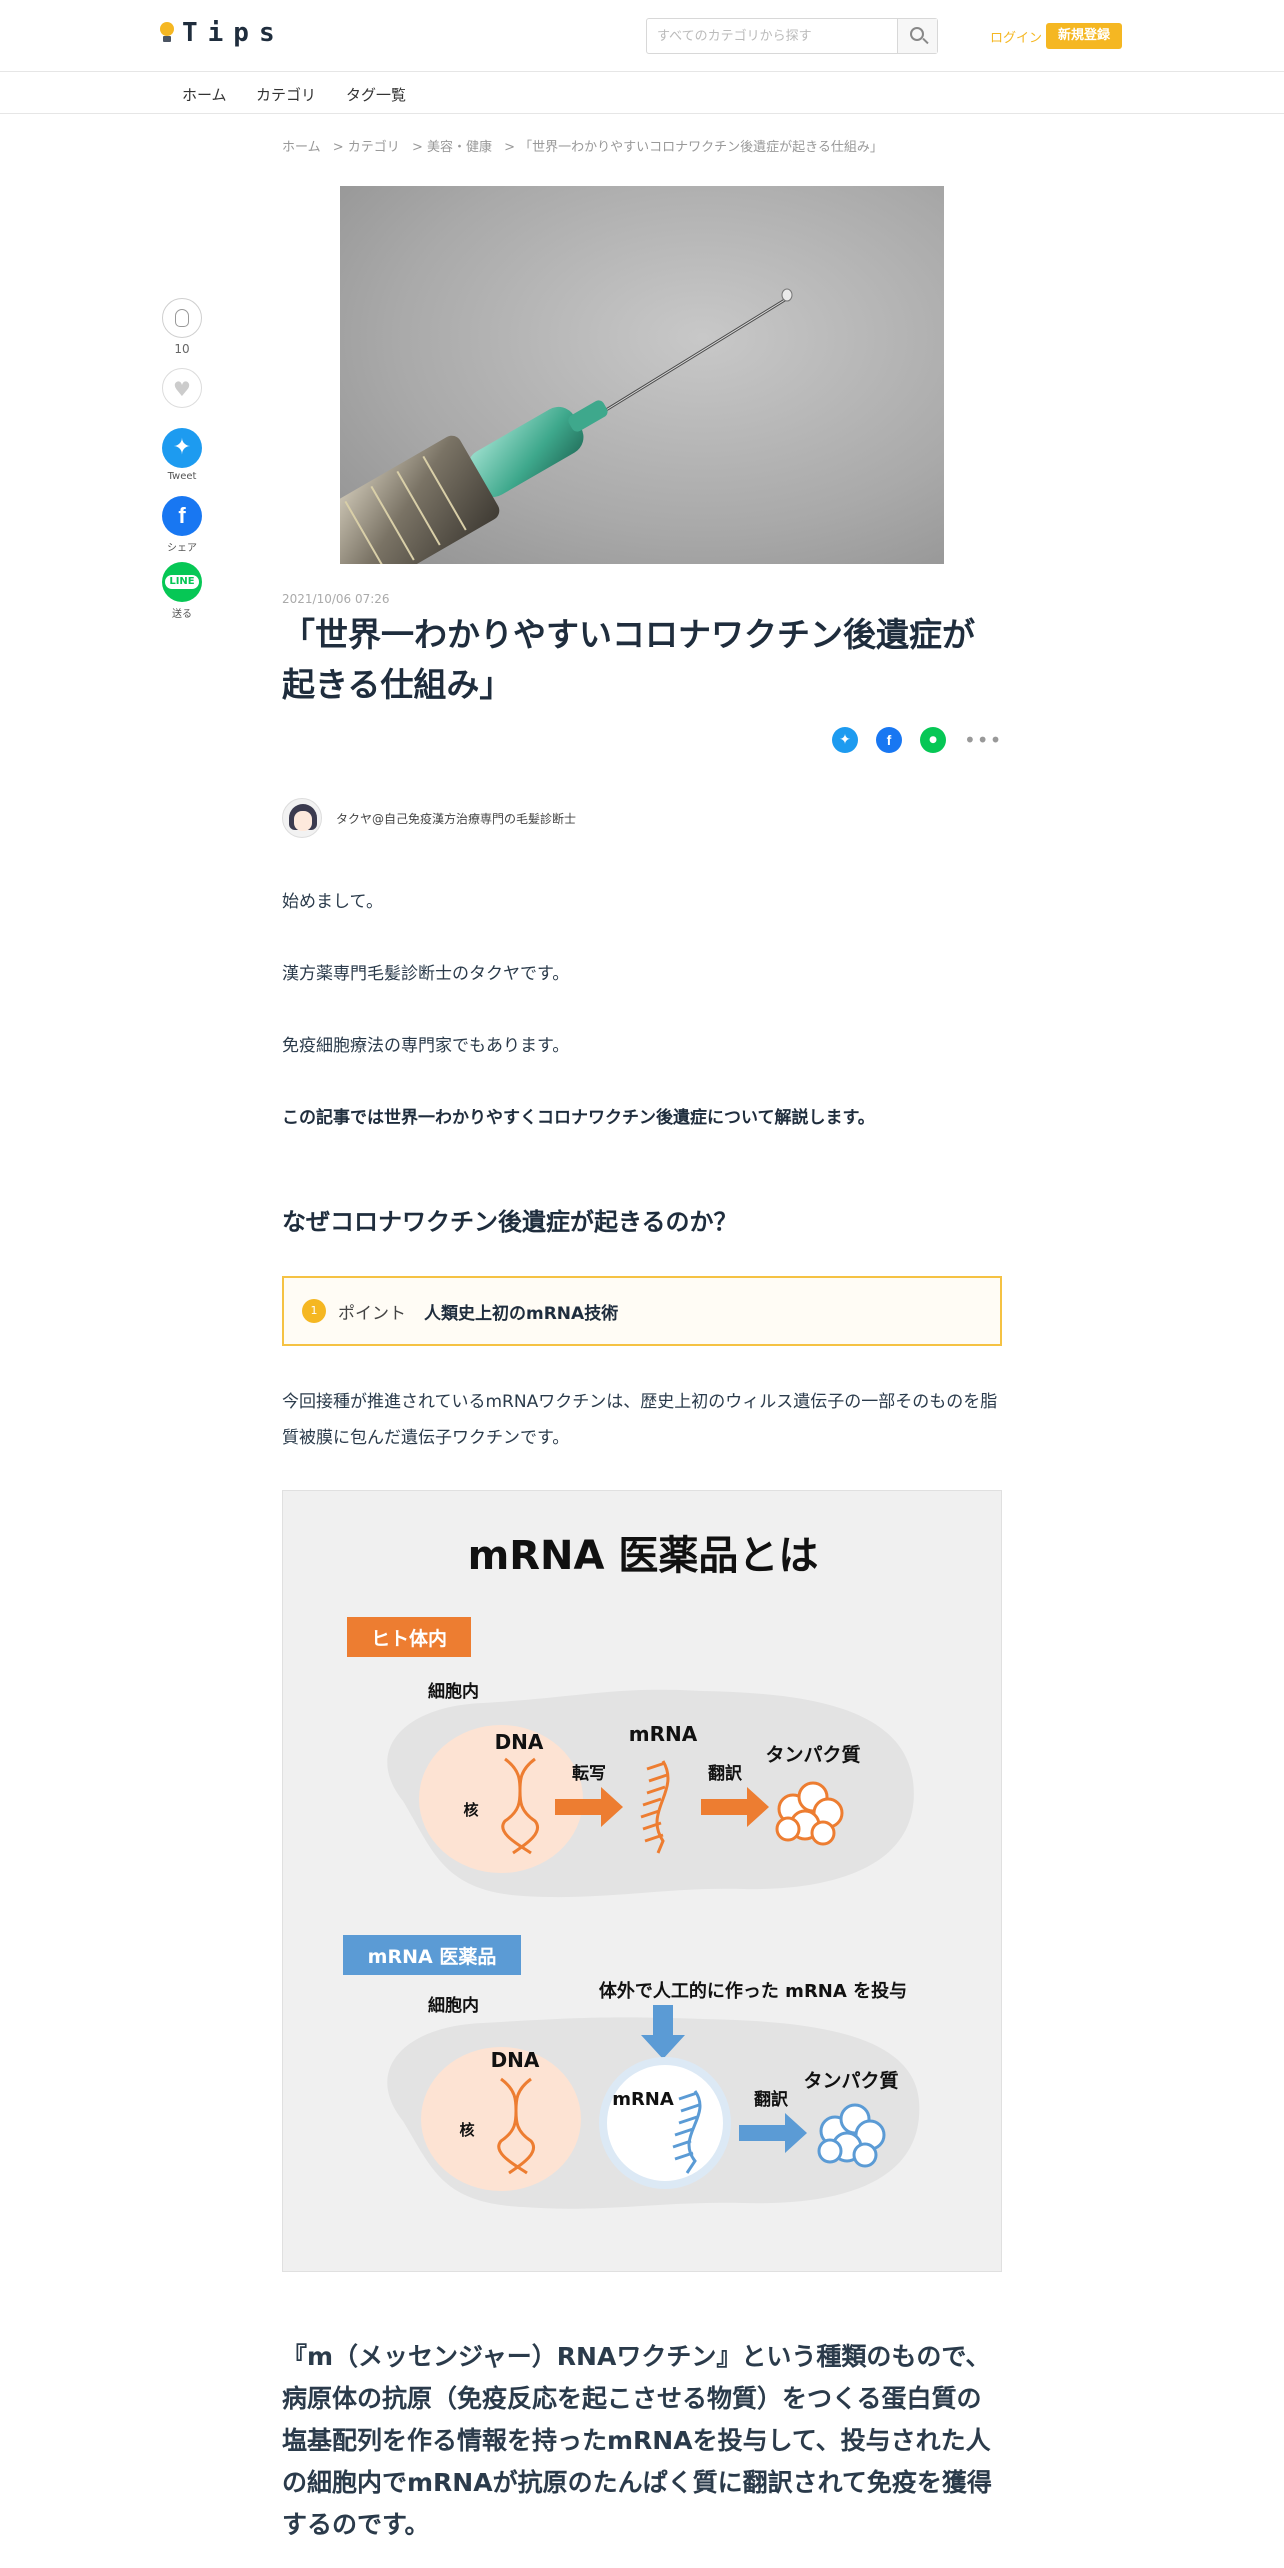  I want to click on mrna-label-1: mRNA, so click(663, 1734).